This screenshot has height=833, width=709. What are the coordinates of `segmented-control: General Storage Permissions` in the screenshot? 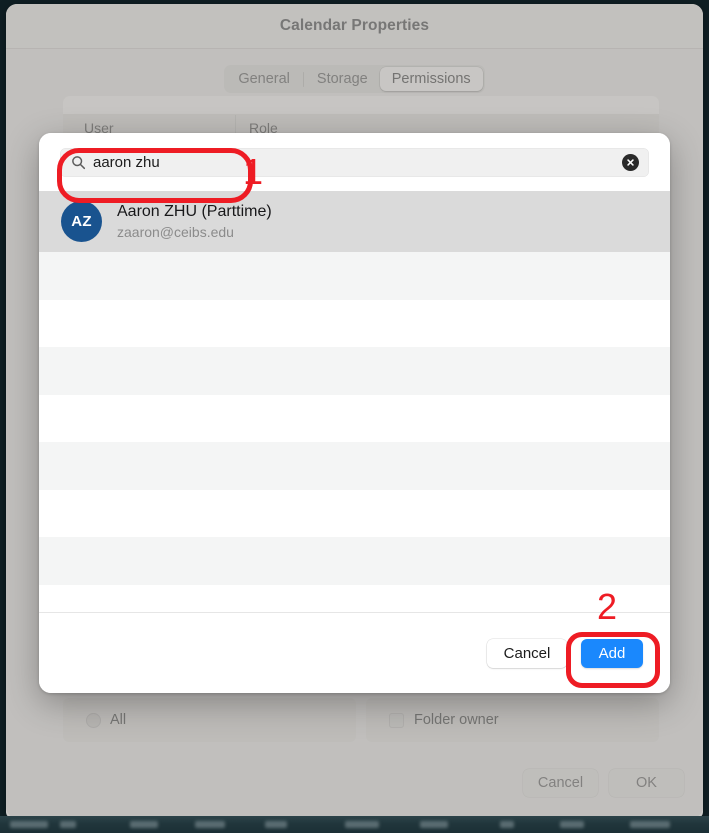 It's located at (354, 79).